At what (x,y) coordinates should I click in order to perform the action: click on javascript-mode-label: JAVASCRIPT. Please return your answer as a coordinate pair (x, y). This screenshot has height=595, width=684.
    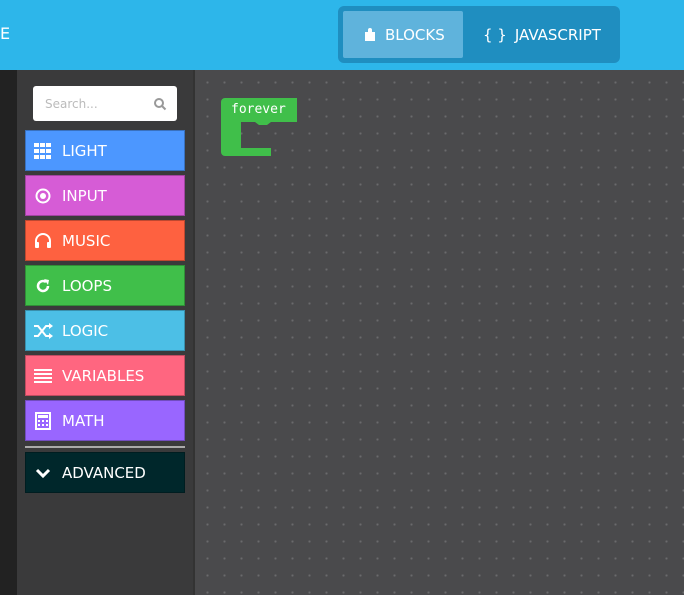
    Looking at the image, I should click on (557, 34).